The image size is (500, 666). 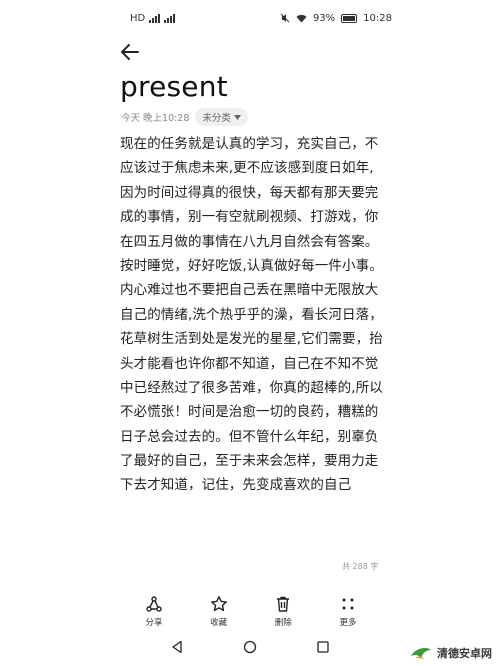 I want to click on status-right: 93% 10:28, so click(x=336, y=18).